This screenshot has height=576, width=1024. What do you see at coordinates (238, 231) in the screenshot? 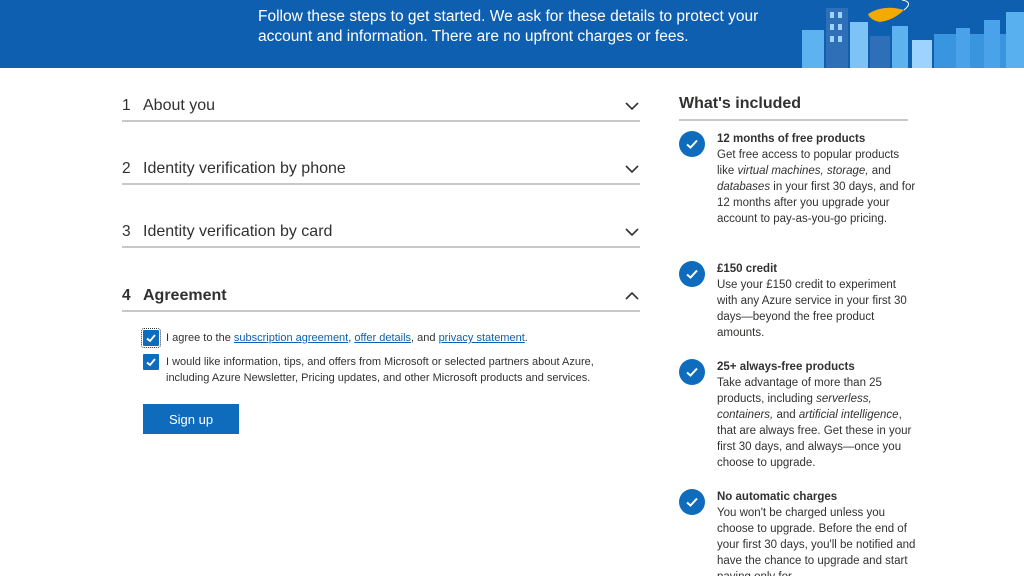
I see `step-title: Identity verification by card` at bounding box center [238, 231].